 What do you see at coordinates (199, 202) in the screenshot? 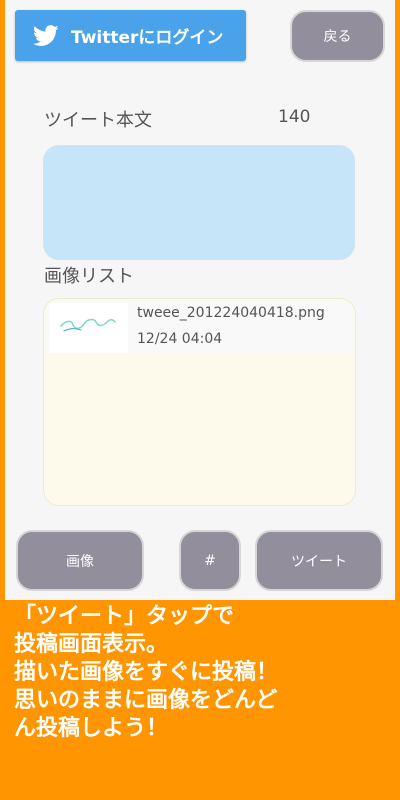
I see `tweet-text-input` at bounding box center [199, 202].